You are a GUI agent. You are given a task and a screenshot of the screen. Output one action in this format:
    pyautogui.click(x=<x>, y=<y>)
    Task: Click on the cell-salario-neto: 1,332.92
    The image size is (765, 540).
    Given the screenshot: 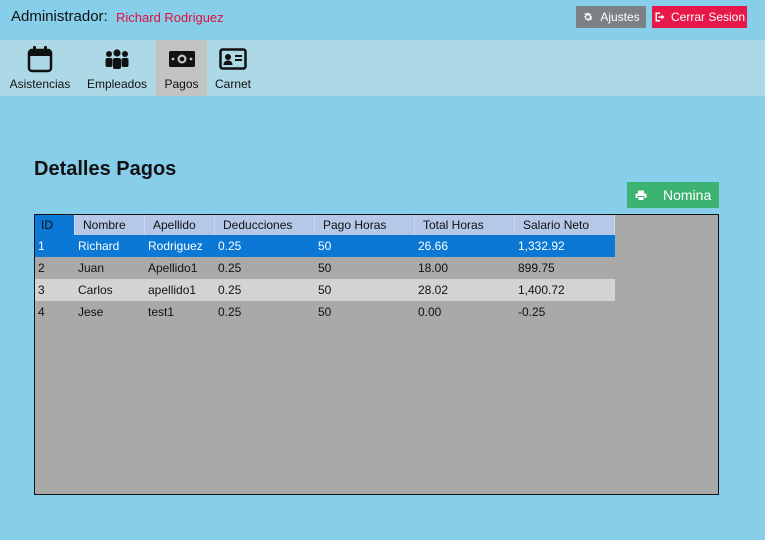 What is the action you would take?
    pyautogui.click(x=565, y=246)
    